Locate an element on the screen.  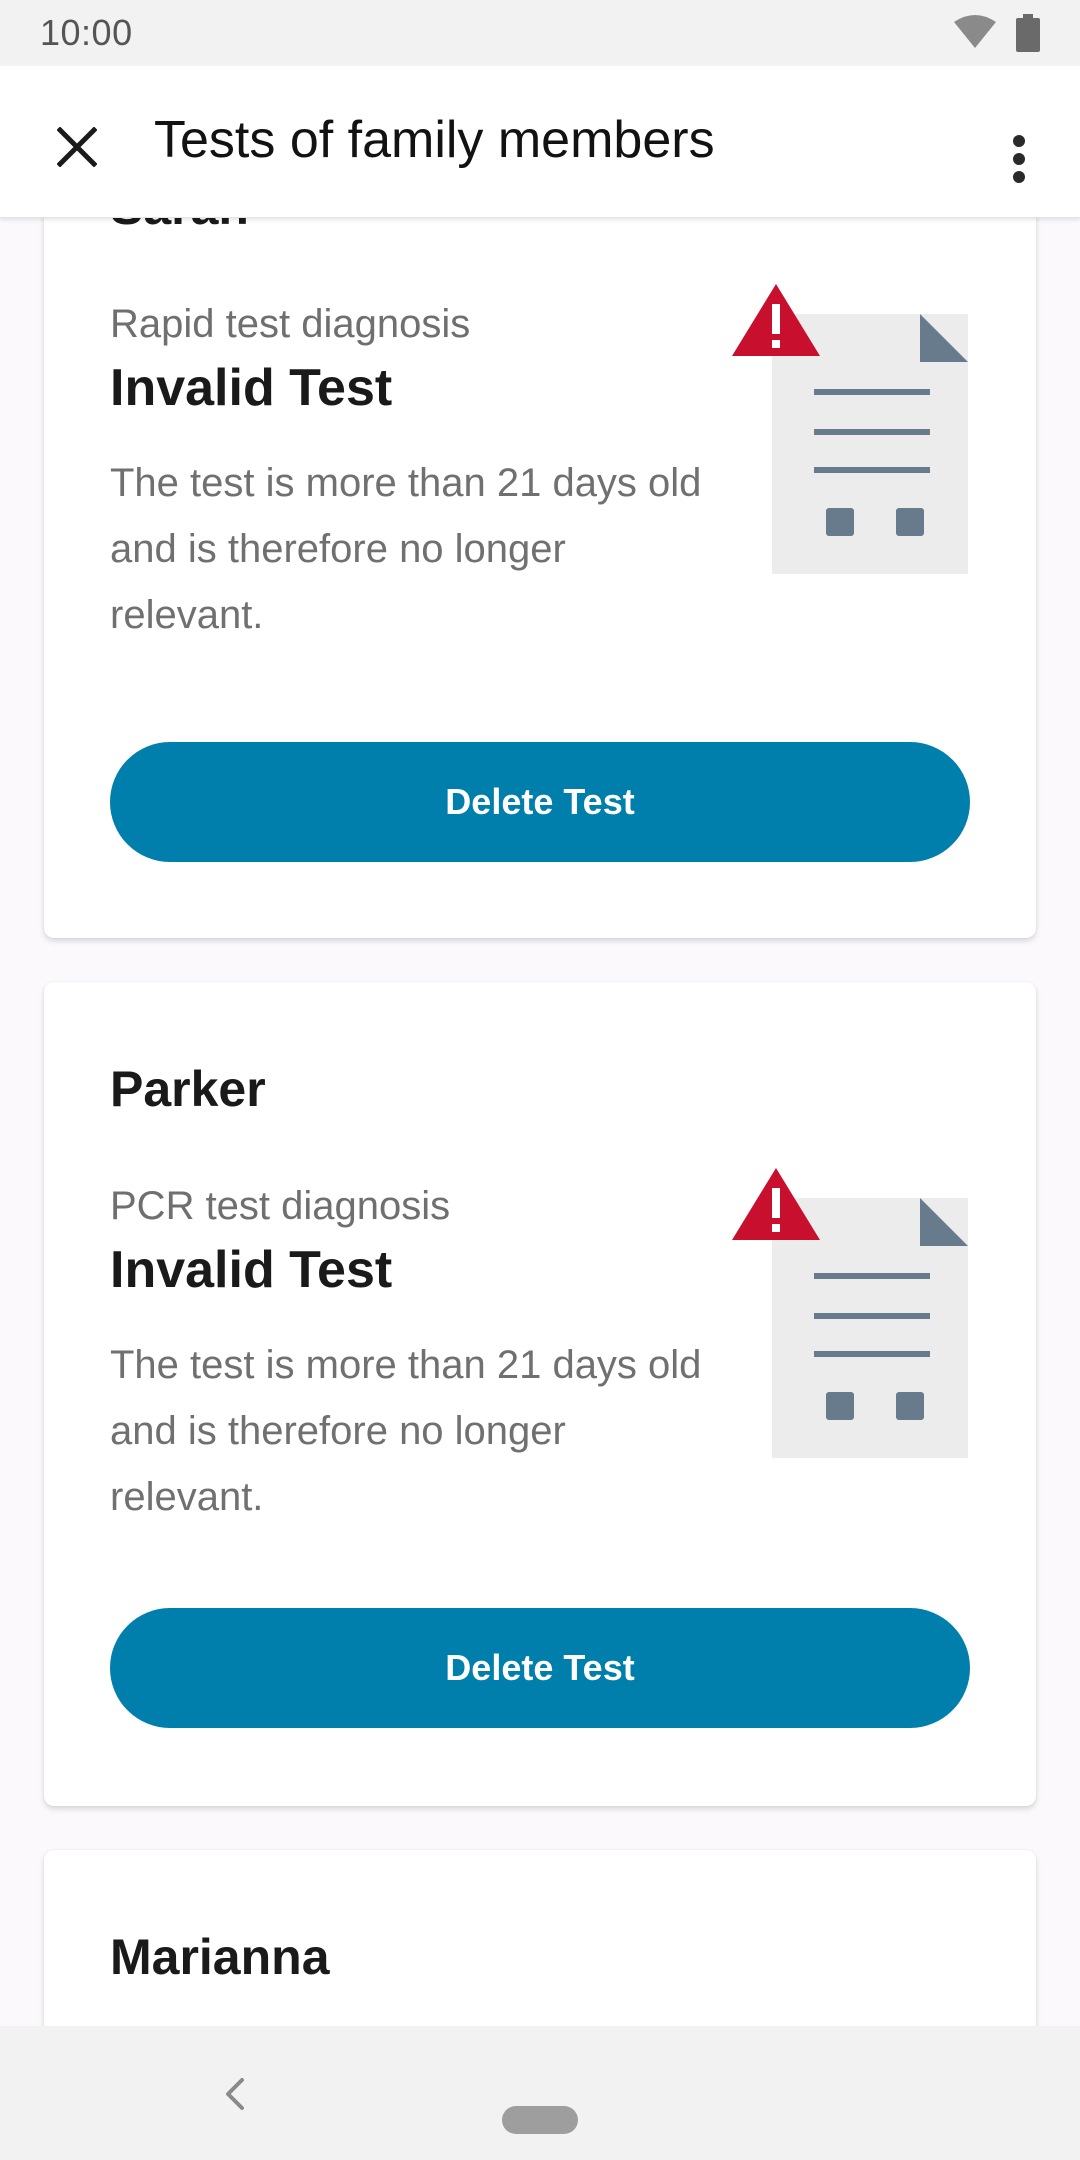
test-type: Rapid test diagnosis is located at coordinates (290, 324).